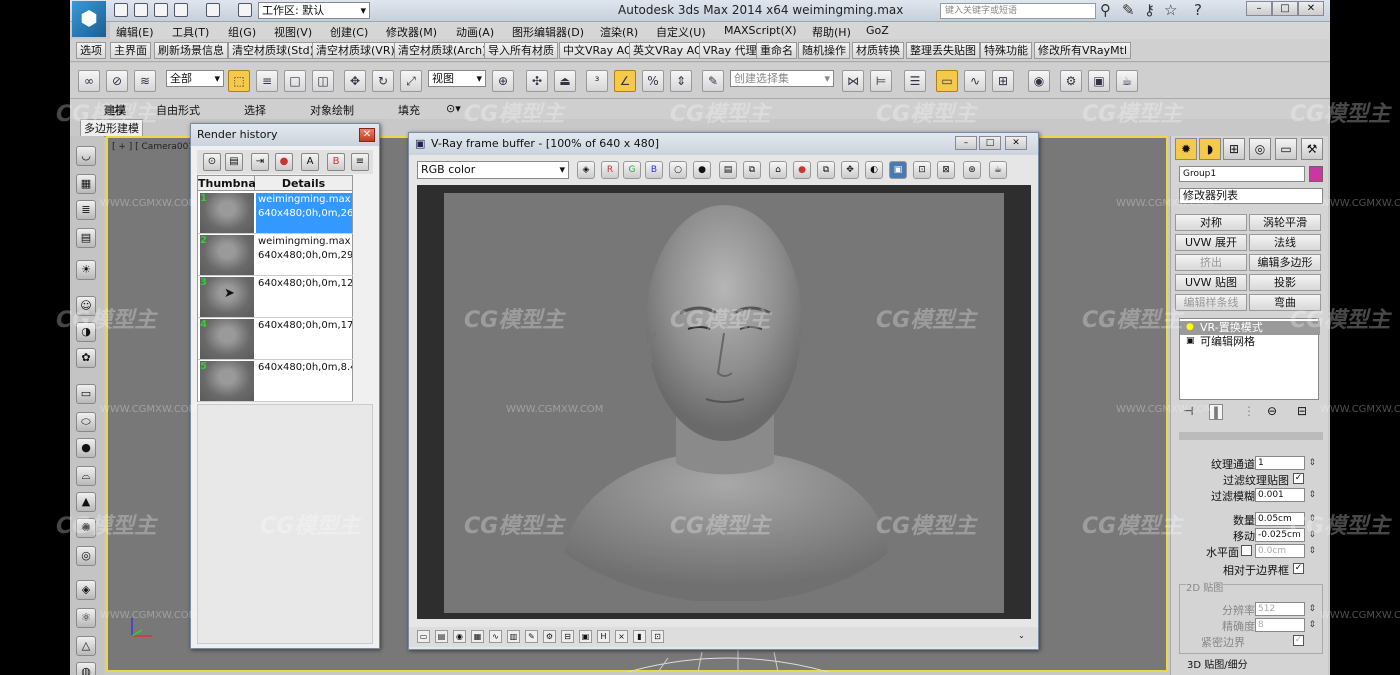 This screenshot has height=675, width=1400. What do you see at coordinates (213, 10) in the screenshot?
I see `redo-icon` at bounding box center [213, 10].